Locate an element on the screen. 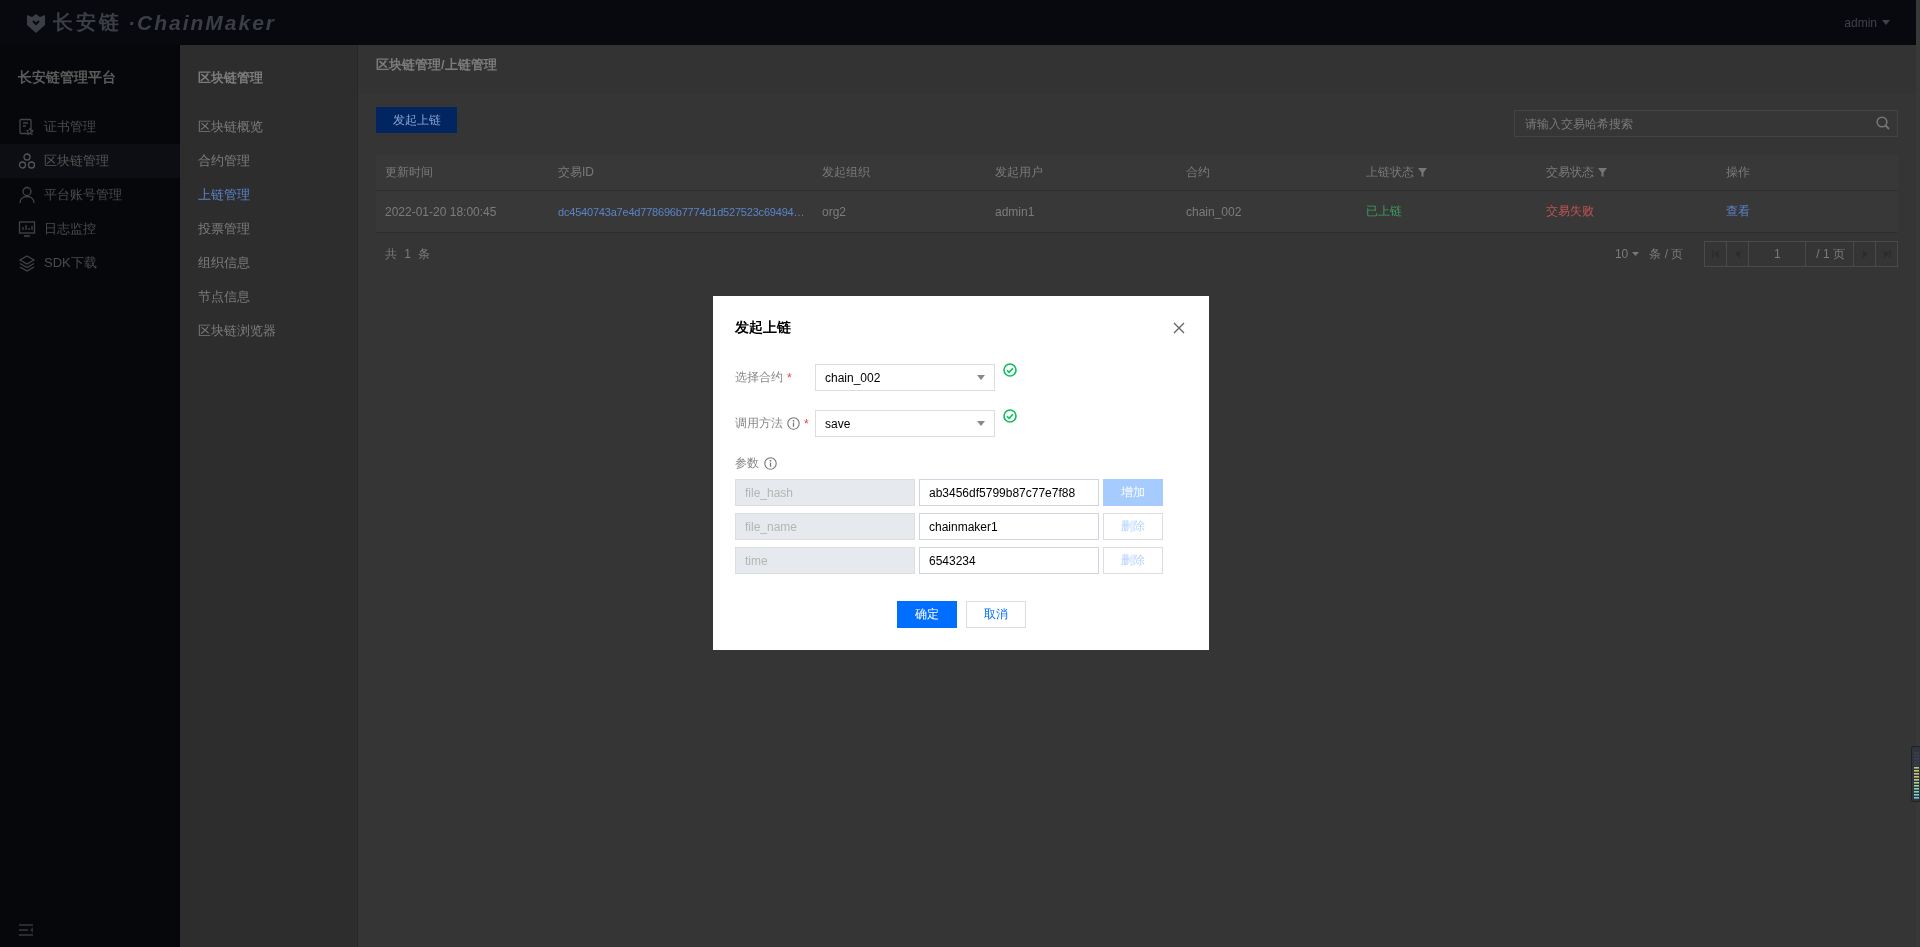 The image size is (1920, 947). dialog-title: 发起上链 is located at coordinates (763, 328).